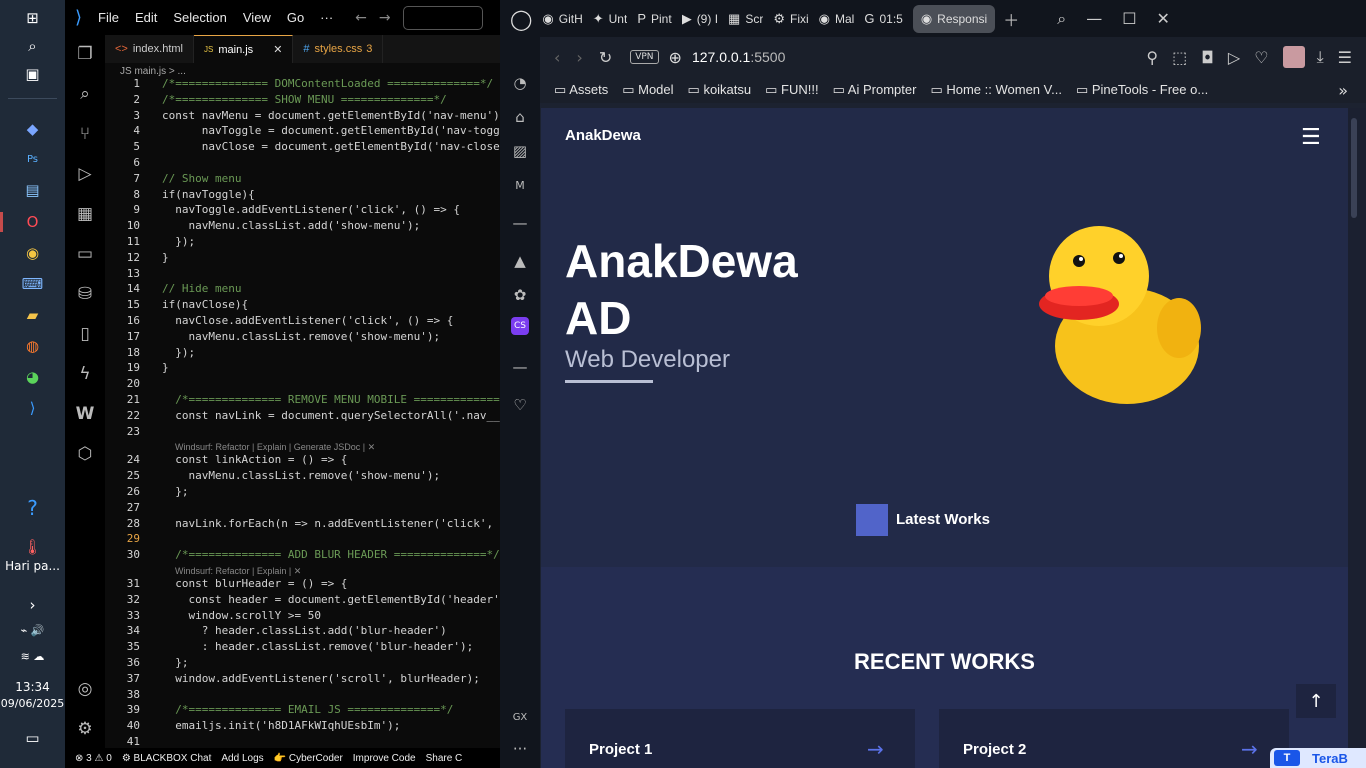  I want to click on latest-works-label: Latest Works, so click(943, 519).